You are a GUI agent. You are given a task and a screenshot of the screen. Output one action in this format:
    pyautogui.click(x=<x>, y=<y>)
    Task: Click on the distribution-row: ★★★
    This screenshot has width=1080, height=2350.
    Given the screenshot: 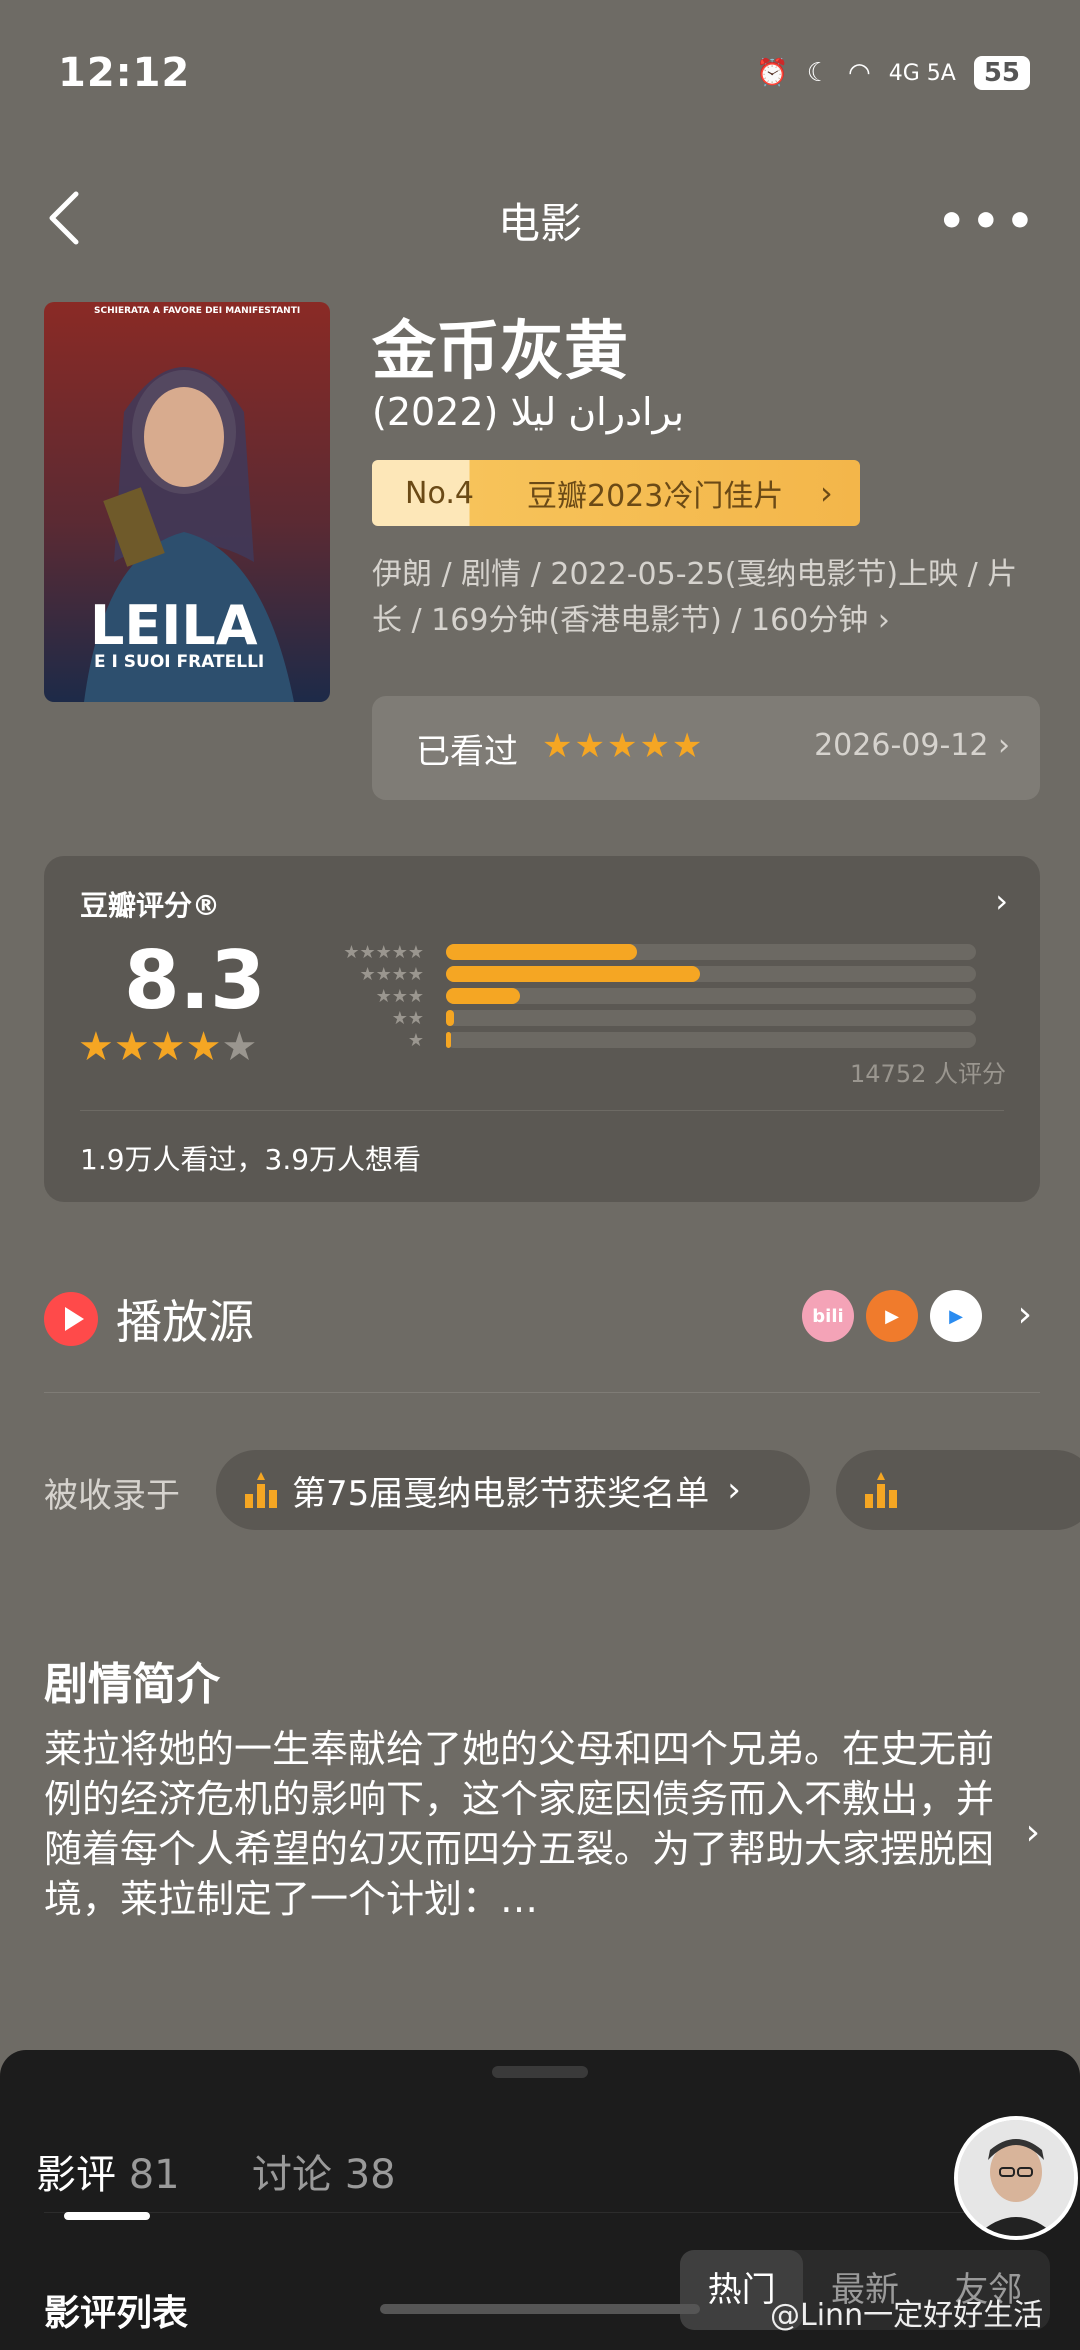 What is the action you would take?
    pyautogui.click(x=645, y=996)
    